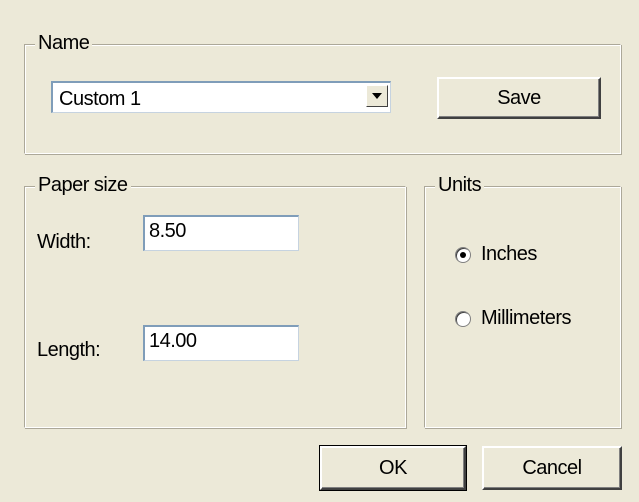 The height and width of the screenshot is (502, 639). What do you see at coordinates (463, 318) in the screenshot?
I see `millimeters-radio` at bounding box center [463, 318].